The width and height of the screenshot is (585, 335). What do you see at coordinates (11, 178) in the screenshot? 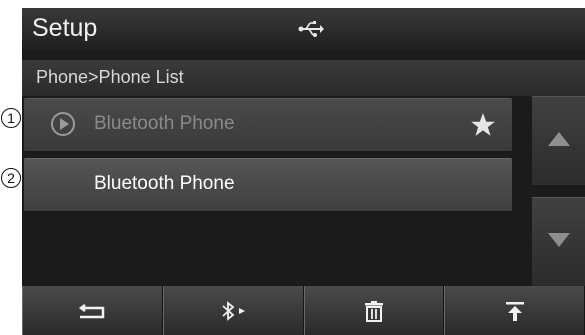
I see `callout-marker: 2` at bounding box center [11, 178].